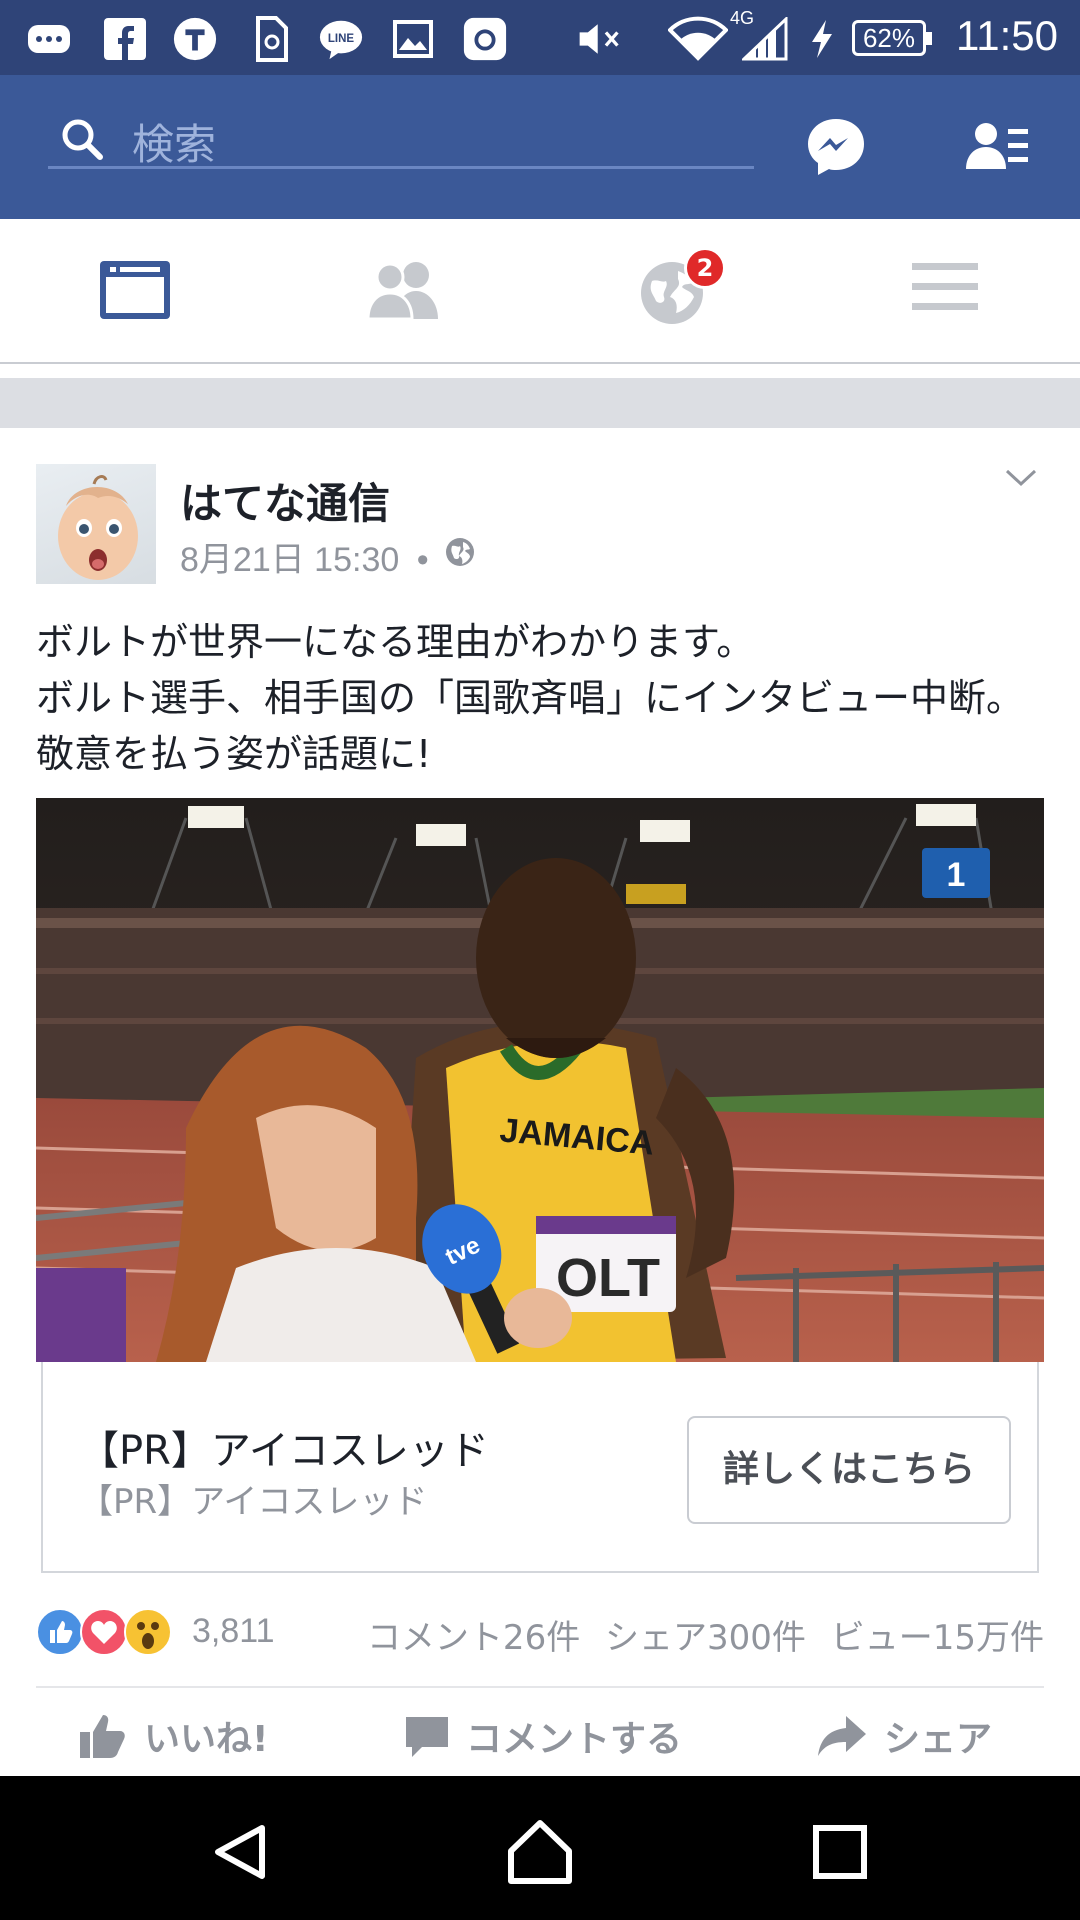 This screenshot has height=1920, width=1080. I want to click on svg-text: LINE, so click(341, 39).